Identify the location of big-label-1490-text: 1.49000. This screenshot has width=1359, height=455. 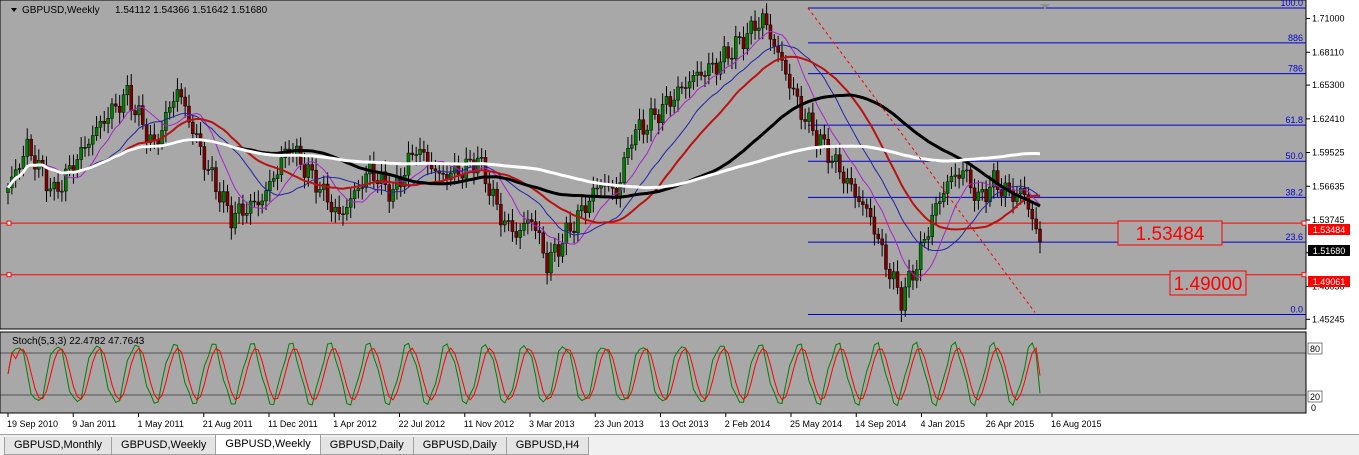
(1208, 284).